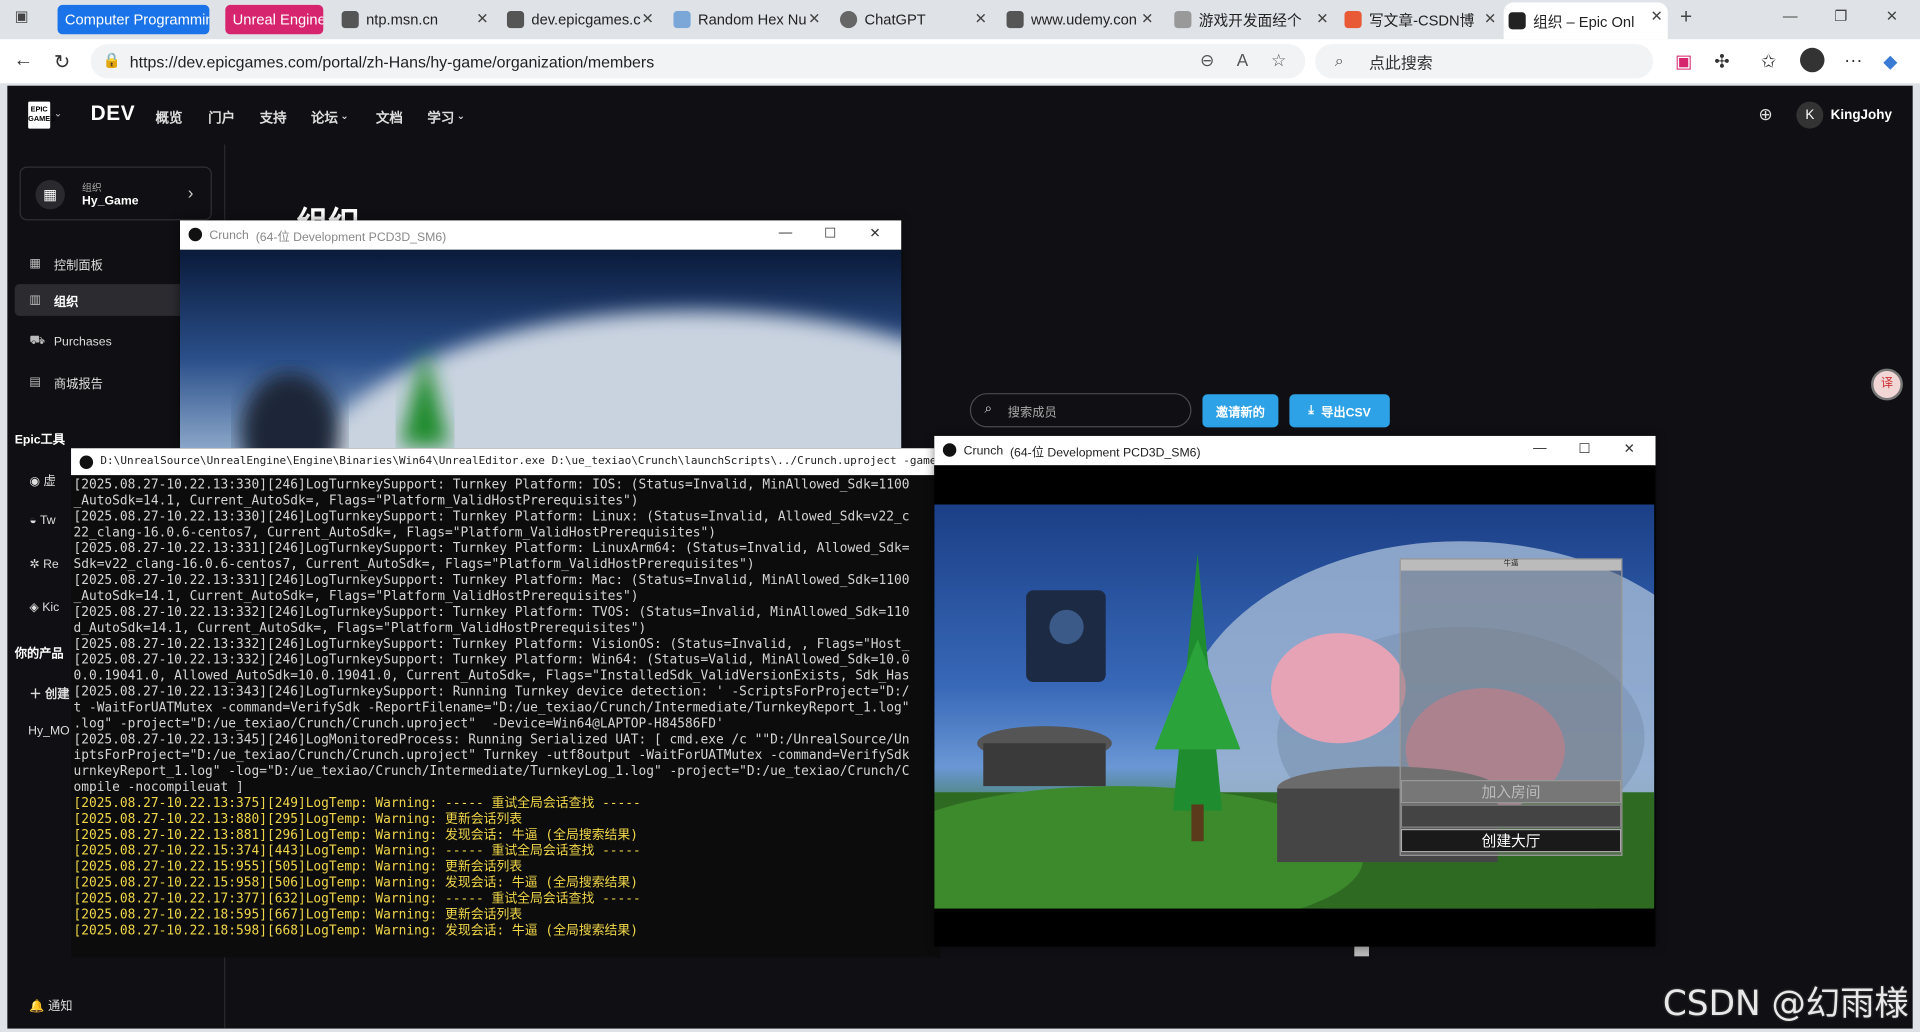 The width and height of the screenshot is (1920, 1032). What do you see at coordinates (1278, 60) in the screenshot?
I see `favorite-star-icon: ☆` at bounding box center [1278, 60].